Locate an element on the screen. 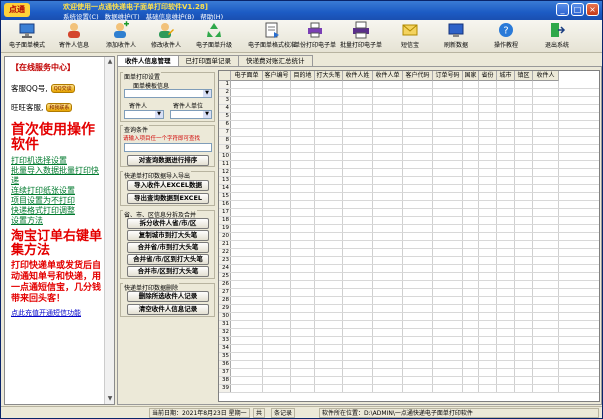  table-row: 11 is located at coordinates (409, 165).